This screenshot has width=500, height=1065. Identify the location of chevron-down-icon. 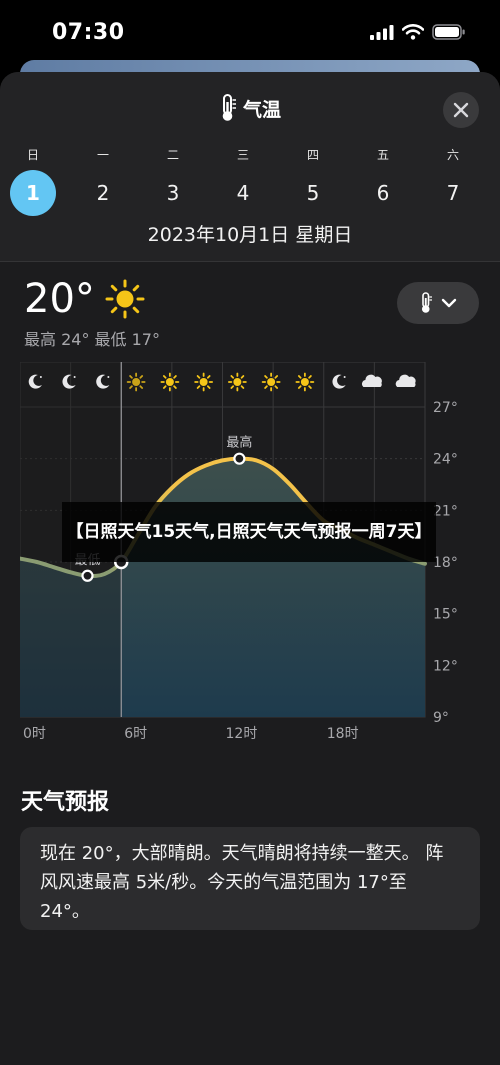
(449, 303).